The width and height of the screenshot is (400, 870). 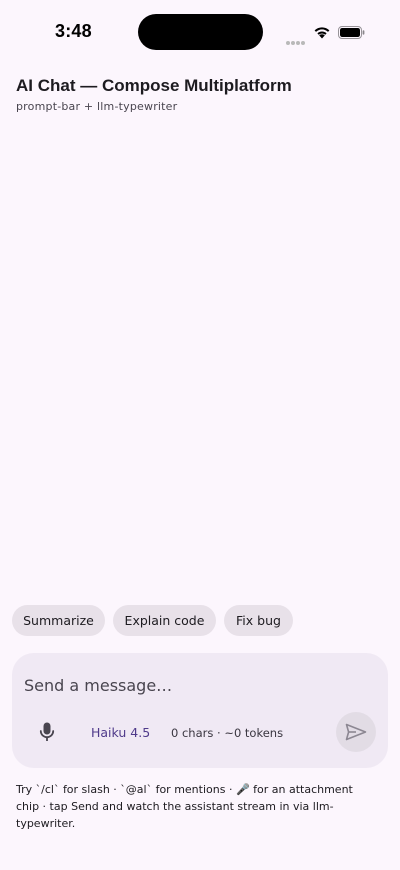 I want to click on status-bar: 3:48, so click(x=200, y=32).